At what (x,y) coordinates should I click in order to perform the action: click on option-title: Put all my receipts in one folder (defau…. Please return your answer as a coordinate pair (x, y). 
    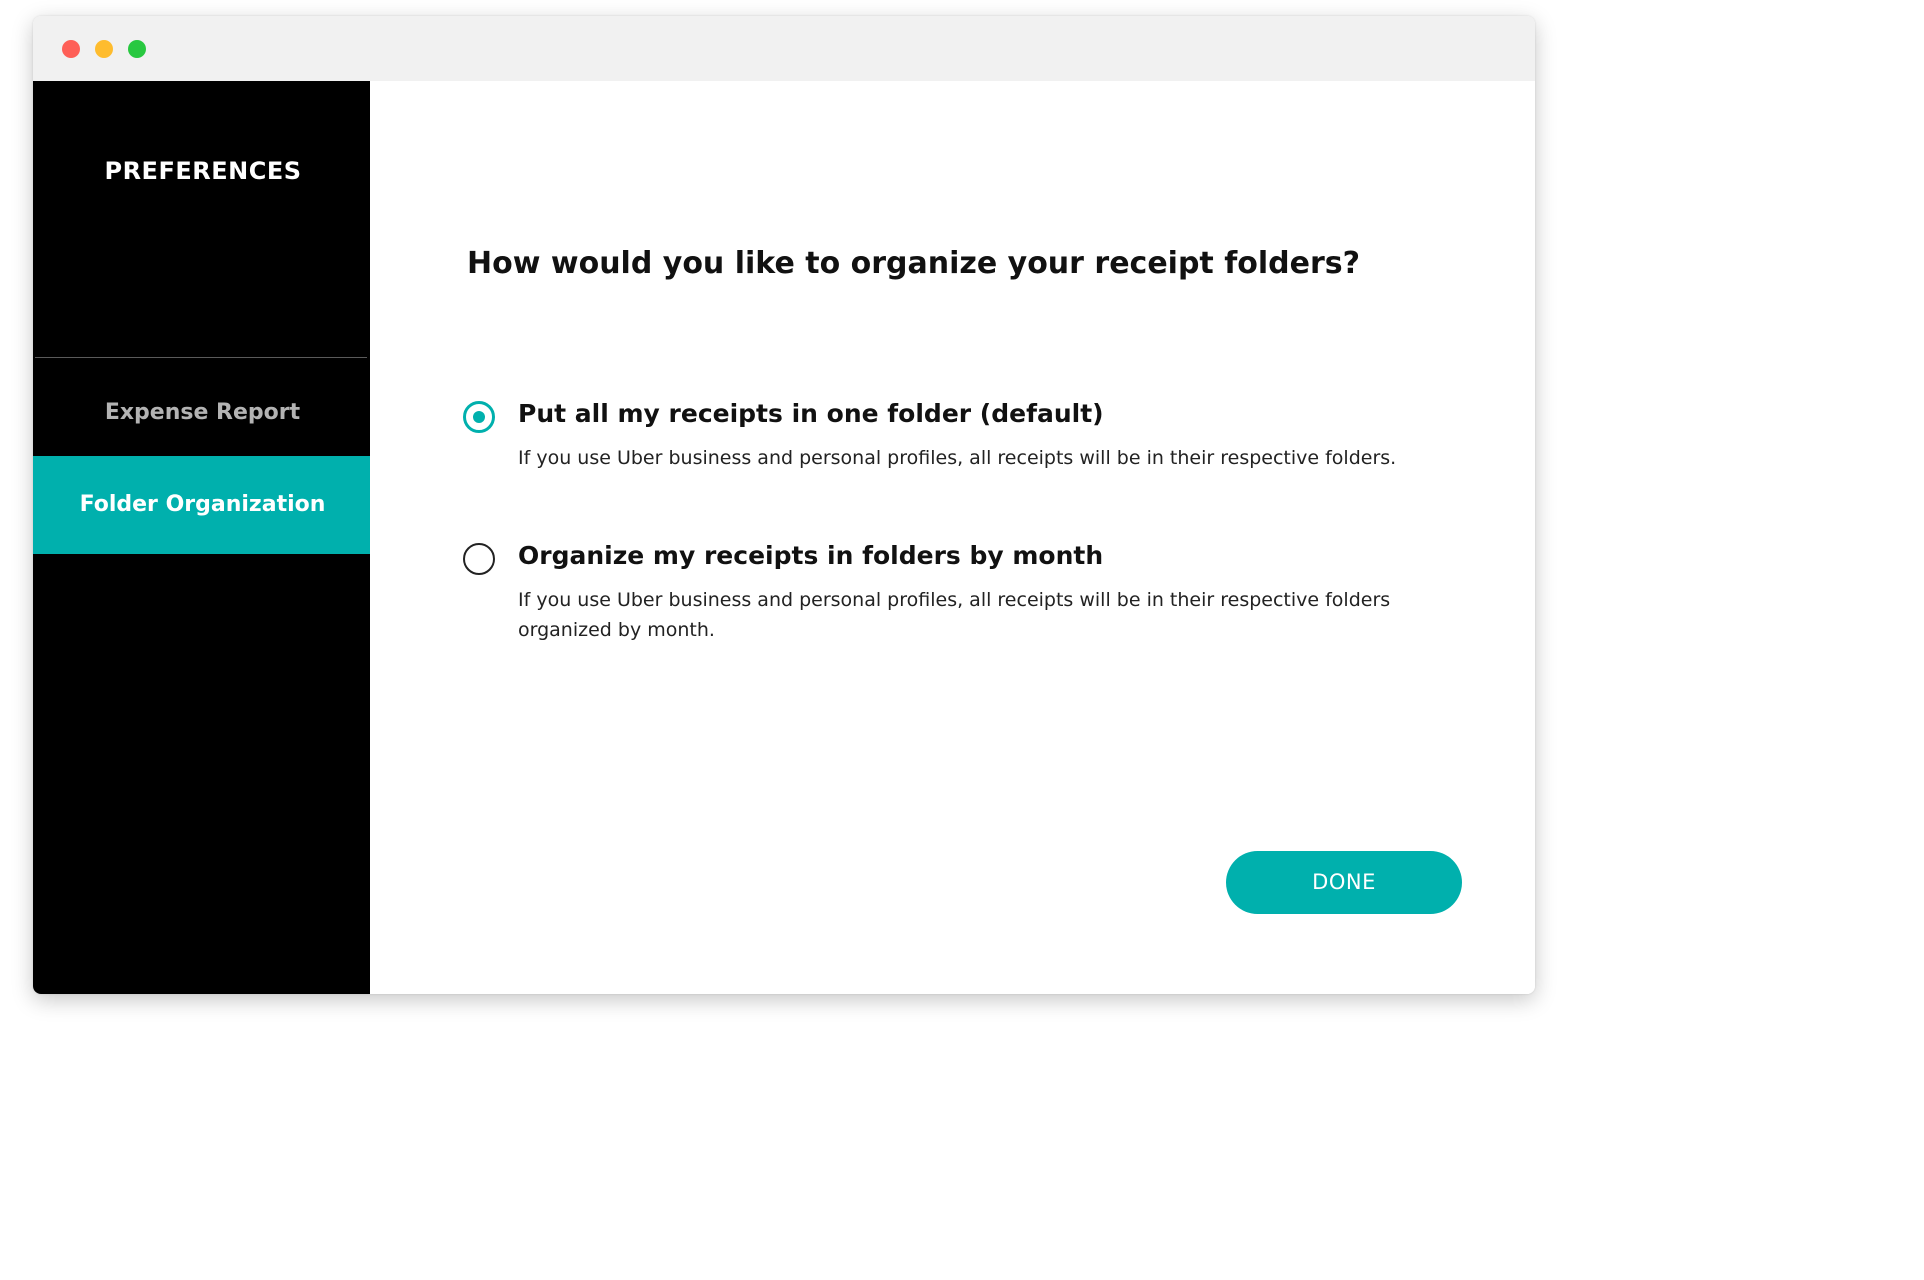
    Looking at the image, I should click on (811, 413).